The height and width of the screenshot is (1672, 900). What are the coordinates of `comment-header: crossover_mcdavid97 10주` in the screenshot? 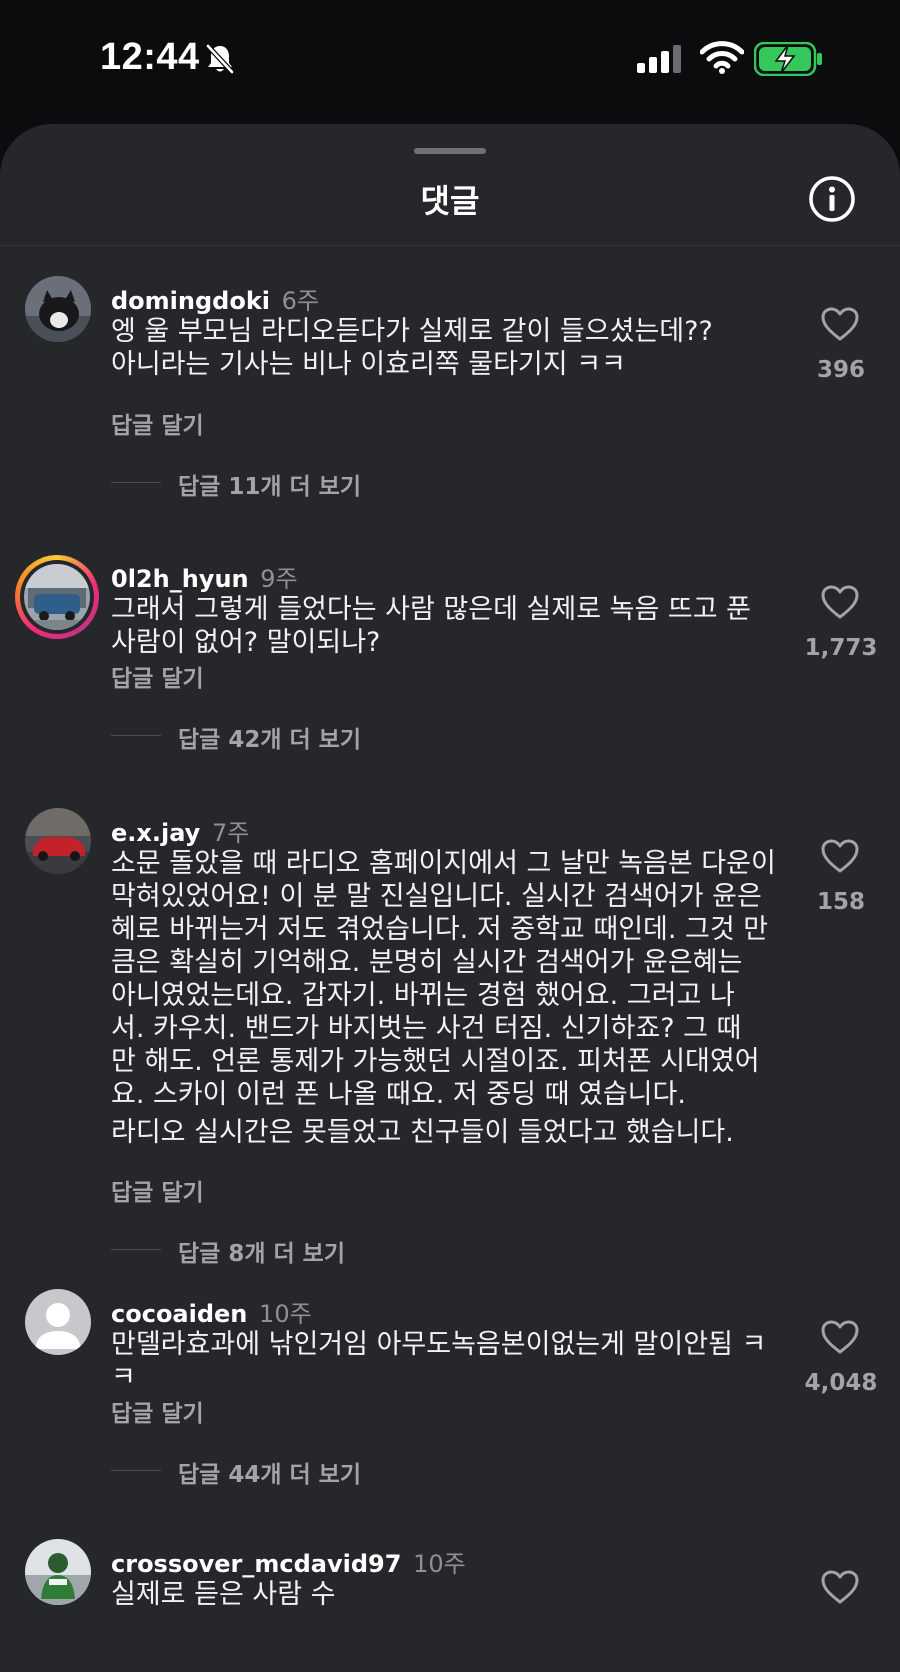 It's located at (288, 1561).